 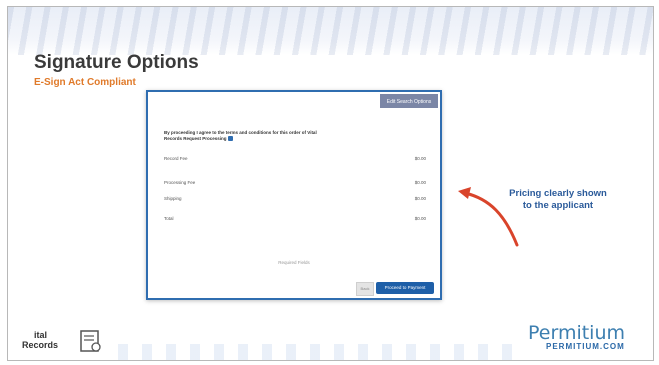 I want to click on slide-subtitle: E-Sign Act Compliant, so click(x=85, y=82).